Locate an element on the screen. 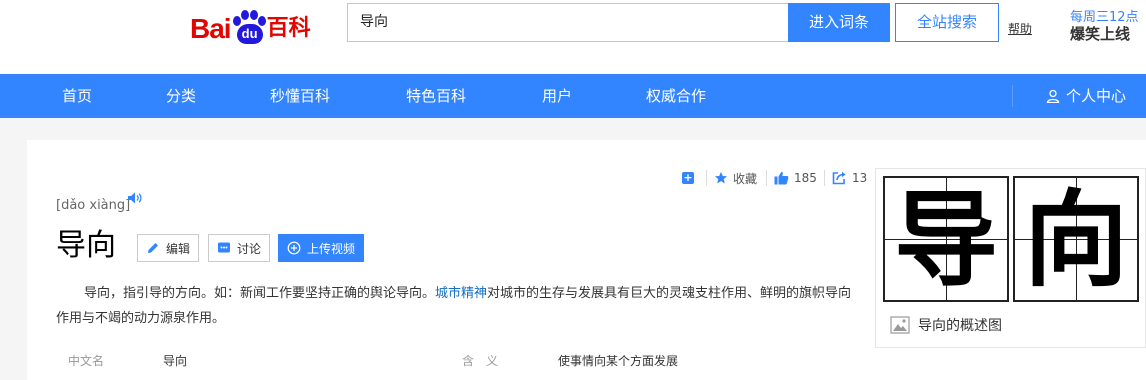  nav-item-partnership: 权威合作 is located at coordinates (676, 96).